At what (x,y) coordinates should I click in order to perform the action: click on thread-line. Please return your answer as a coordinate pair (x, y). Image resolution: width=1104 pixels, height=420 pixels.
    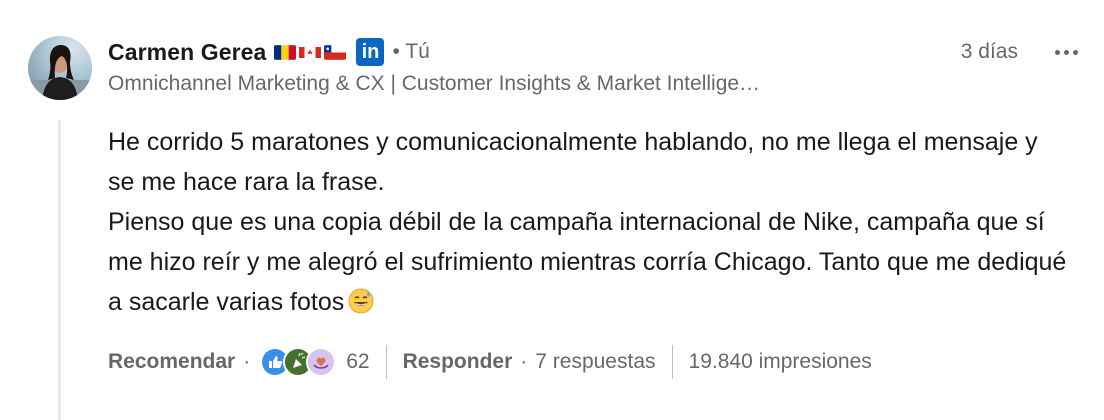
    Looking at the image, I should click on (59, 270).